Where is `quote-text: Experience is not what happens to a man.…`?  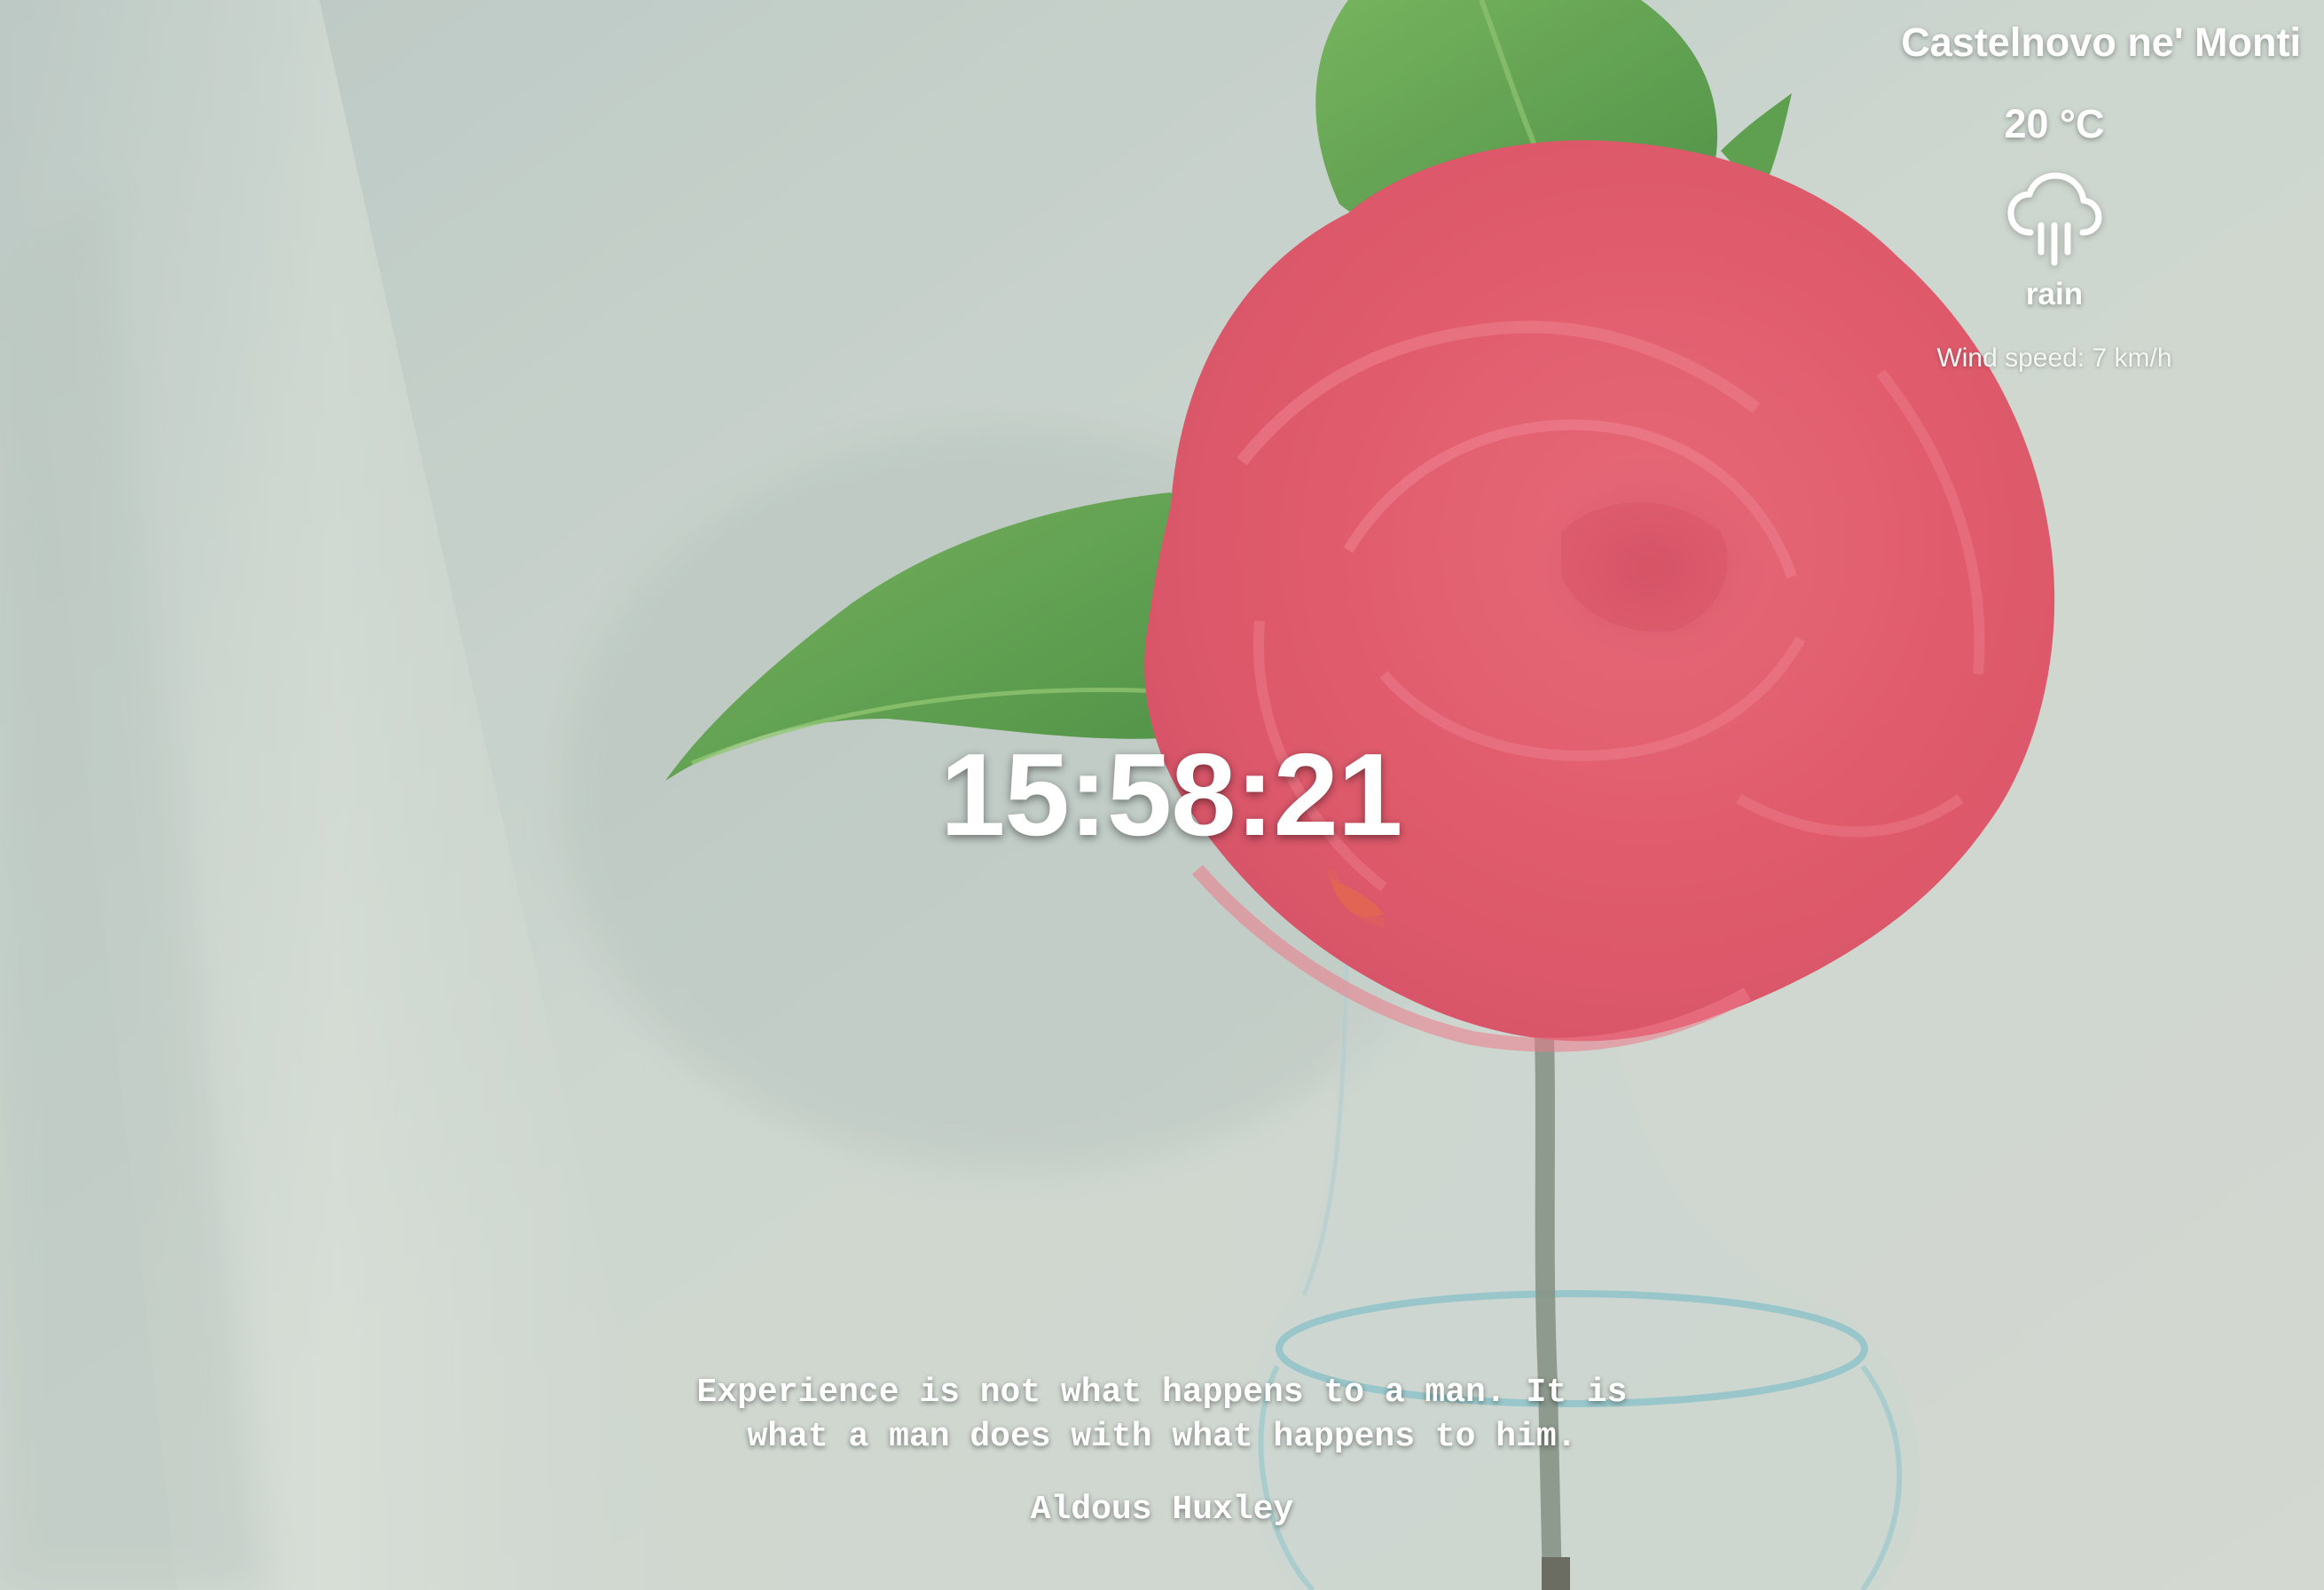 quote-text: Experience is not what happens to a man.… is located at coordinates (1162, 1415).